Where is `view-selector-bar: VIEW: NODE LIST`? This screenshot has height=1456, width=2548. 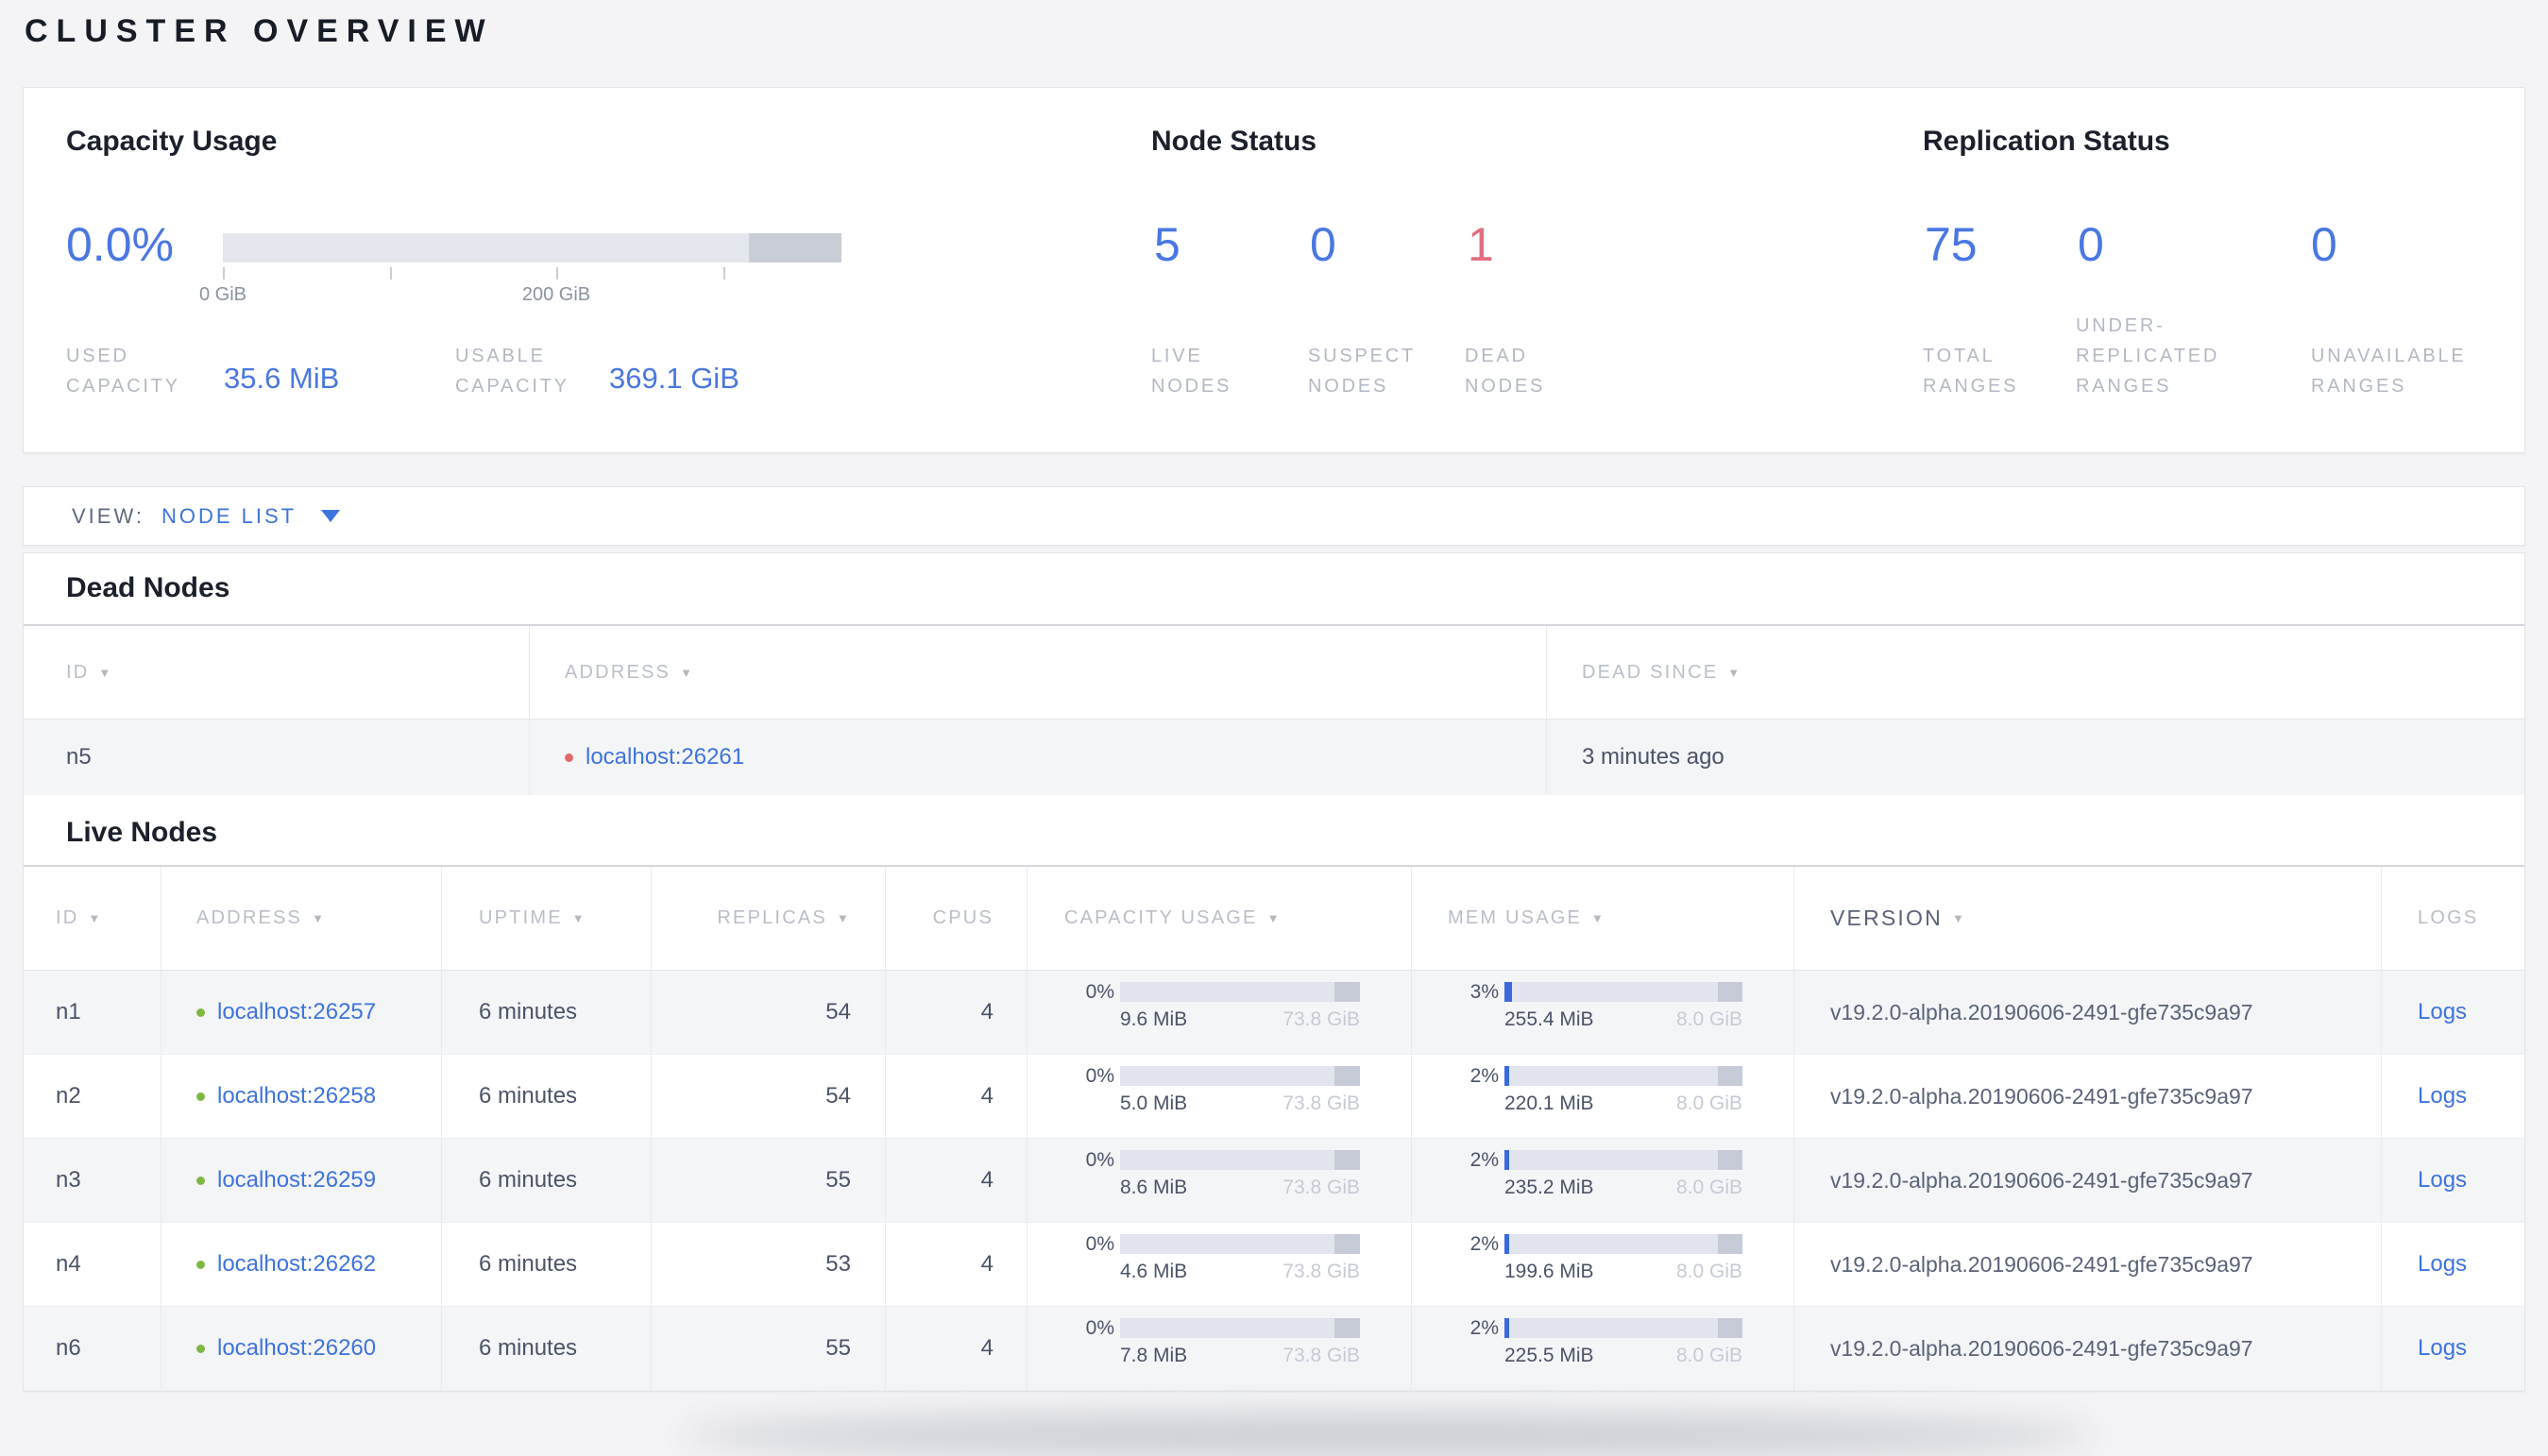 view-selector-bar: VIEW: NODE LIST is located at coordinates (1274, 516).